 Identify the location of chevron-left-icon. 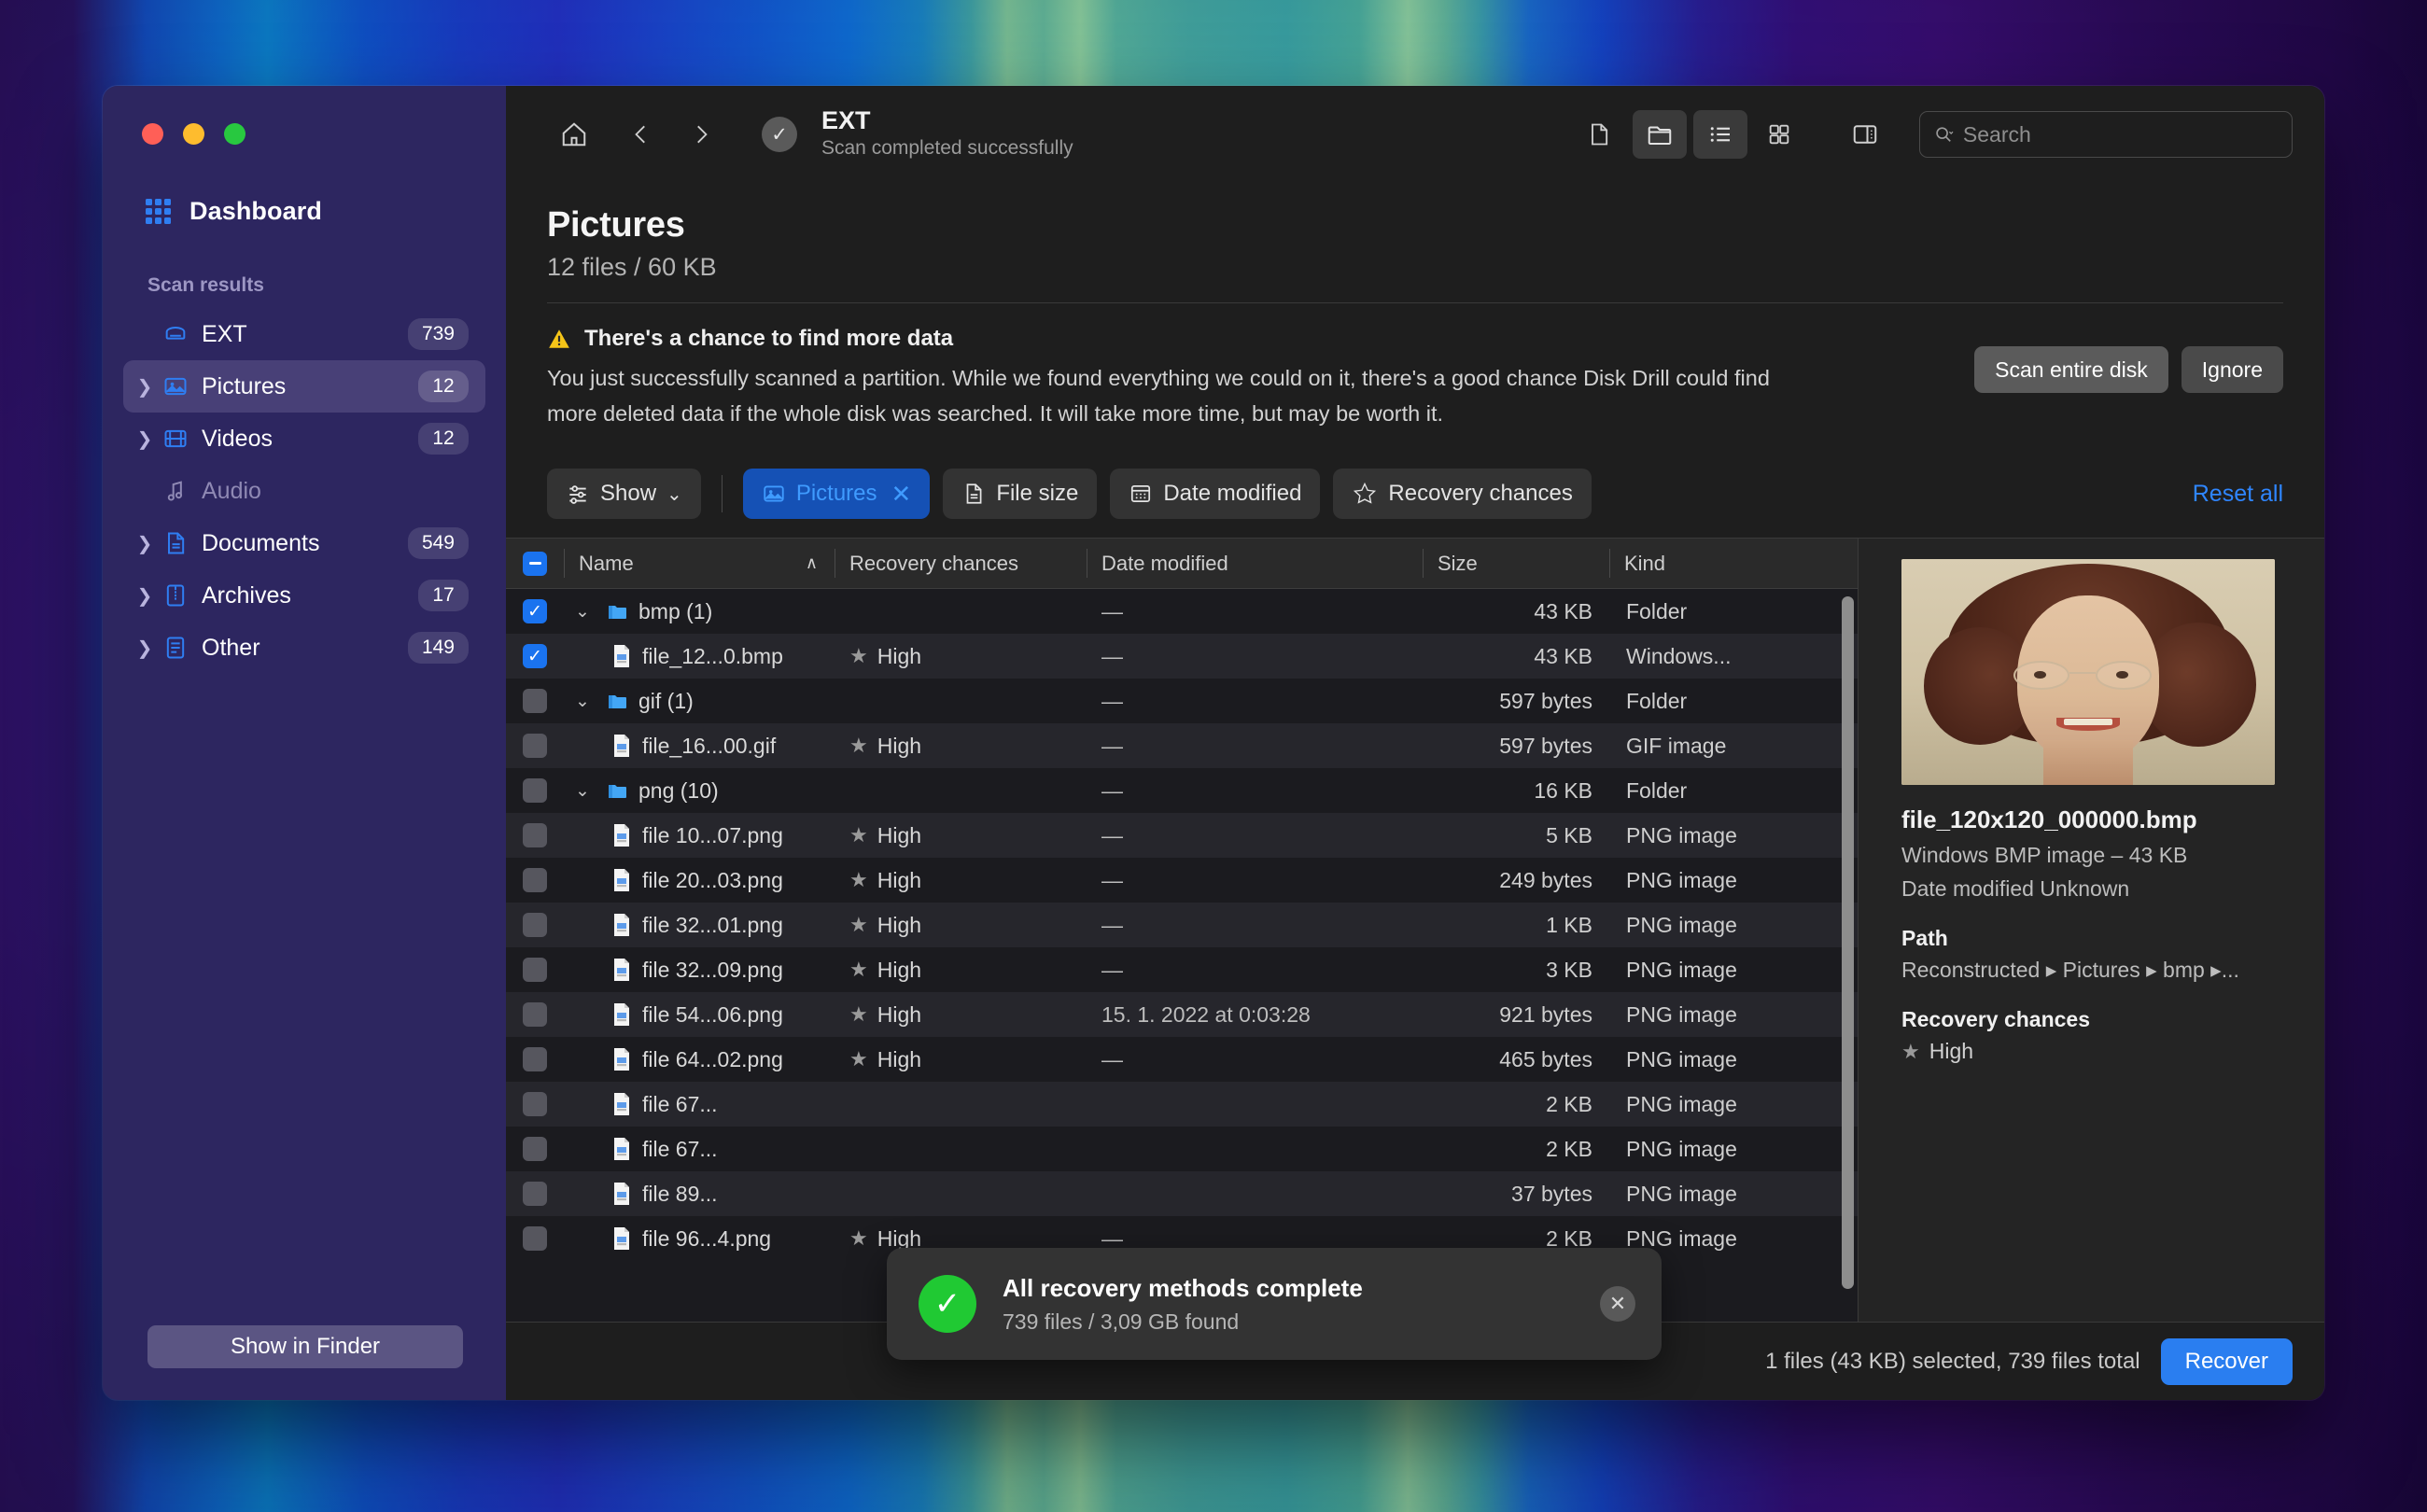
(641, 134).